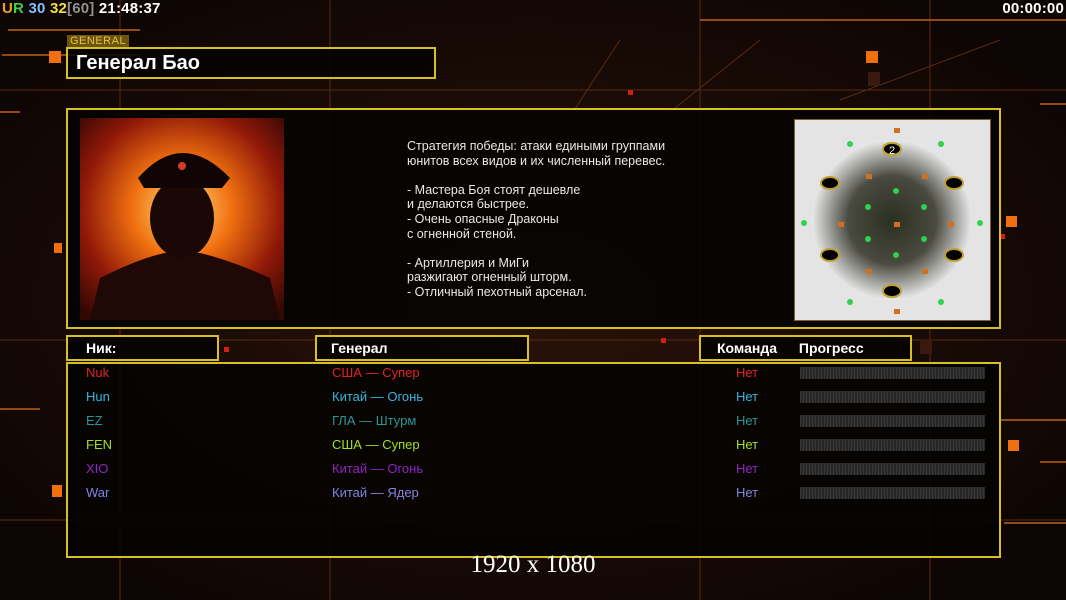 Image resolution: width=1066 pixels, height=600 pixels. I want to click on game-timer: 00:00:00, so click(1033, 8).